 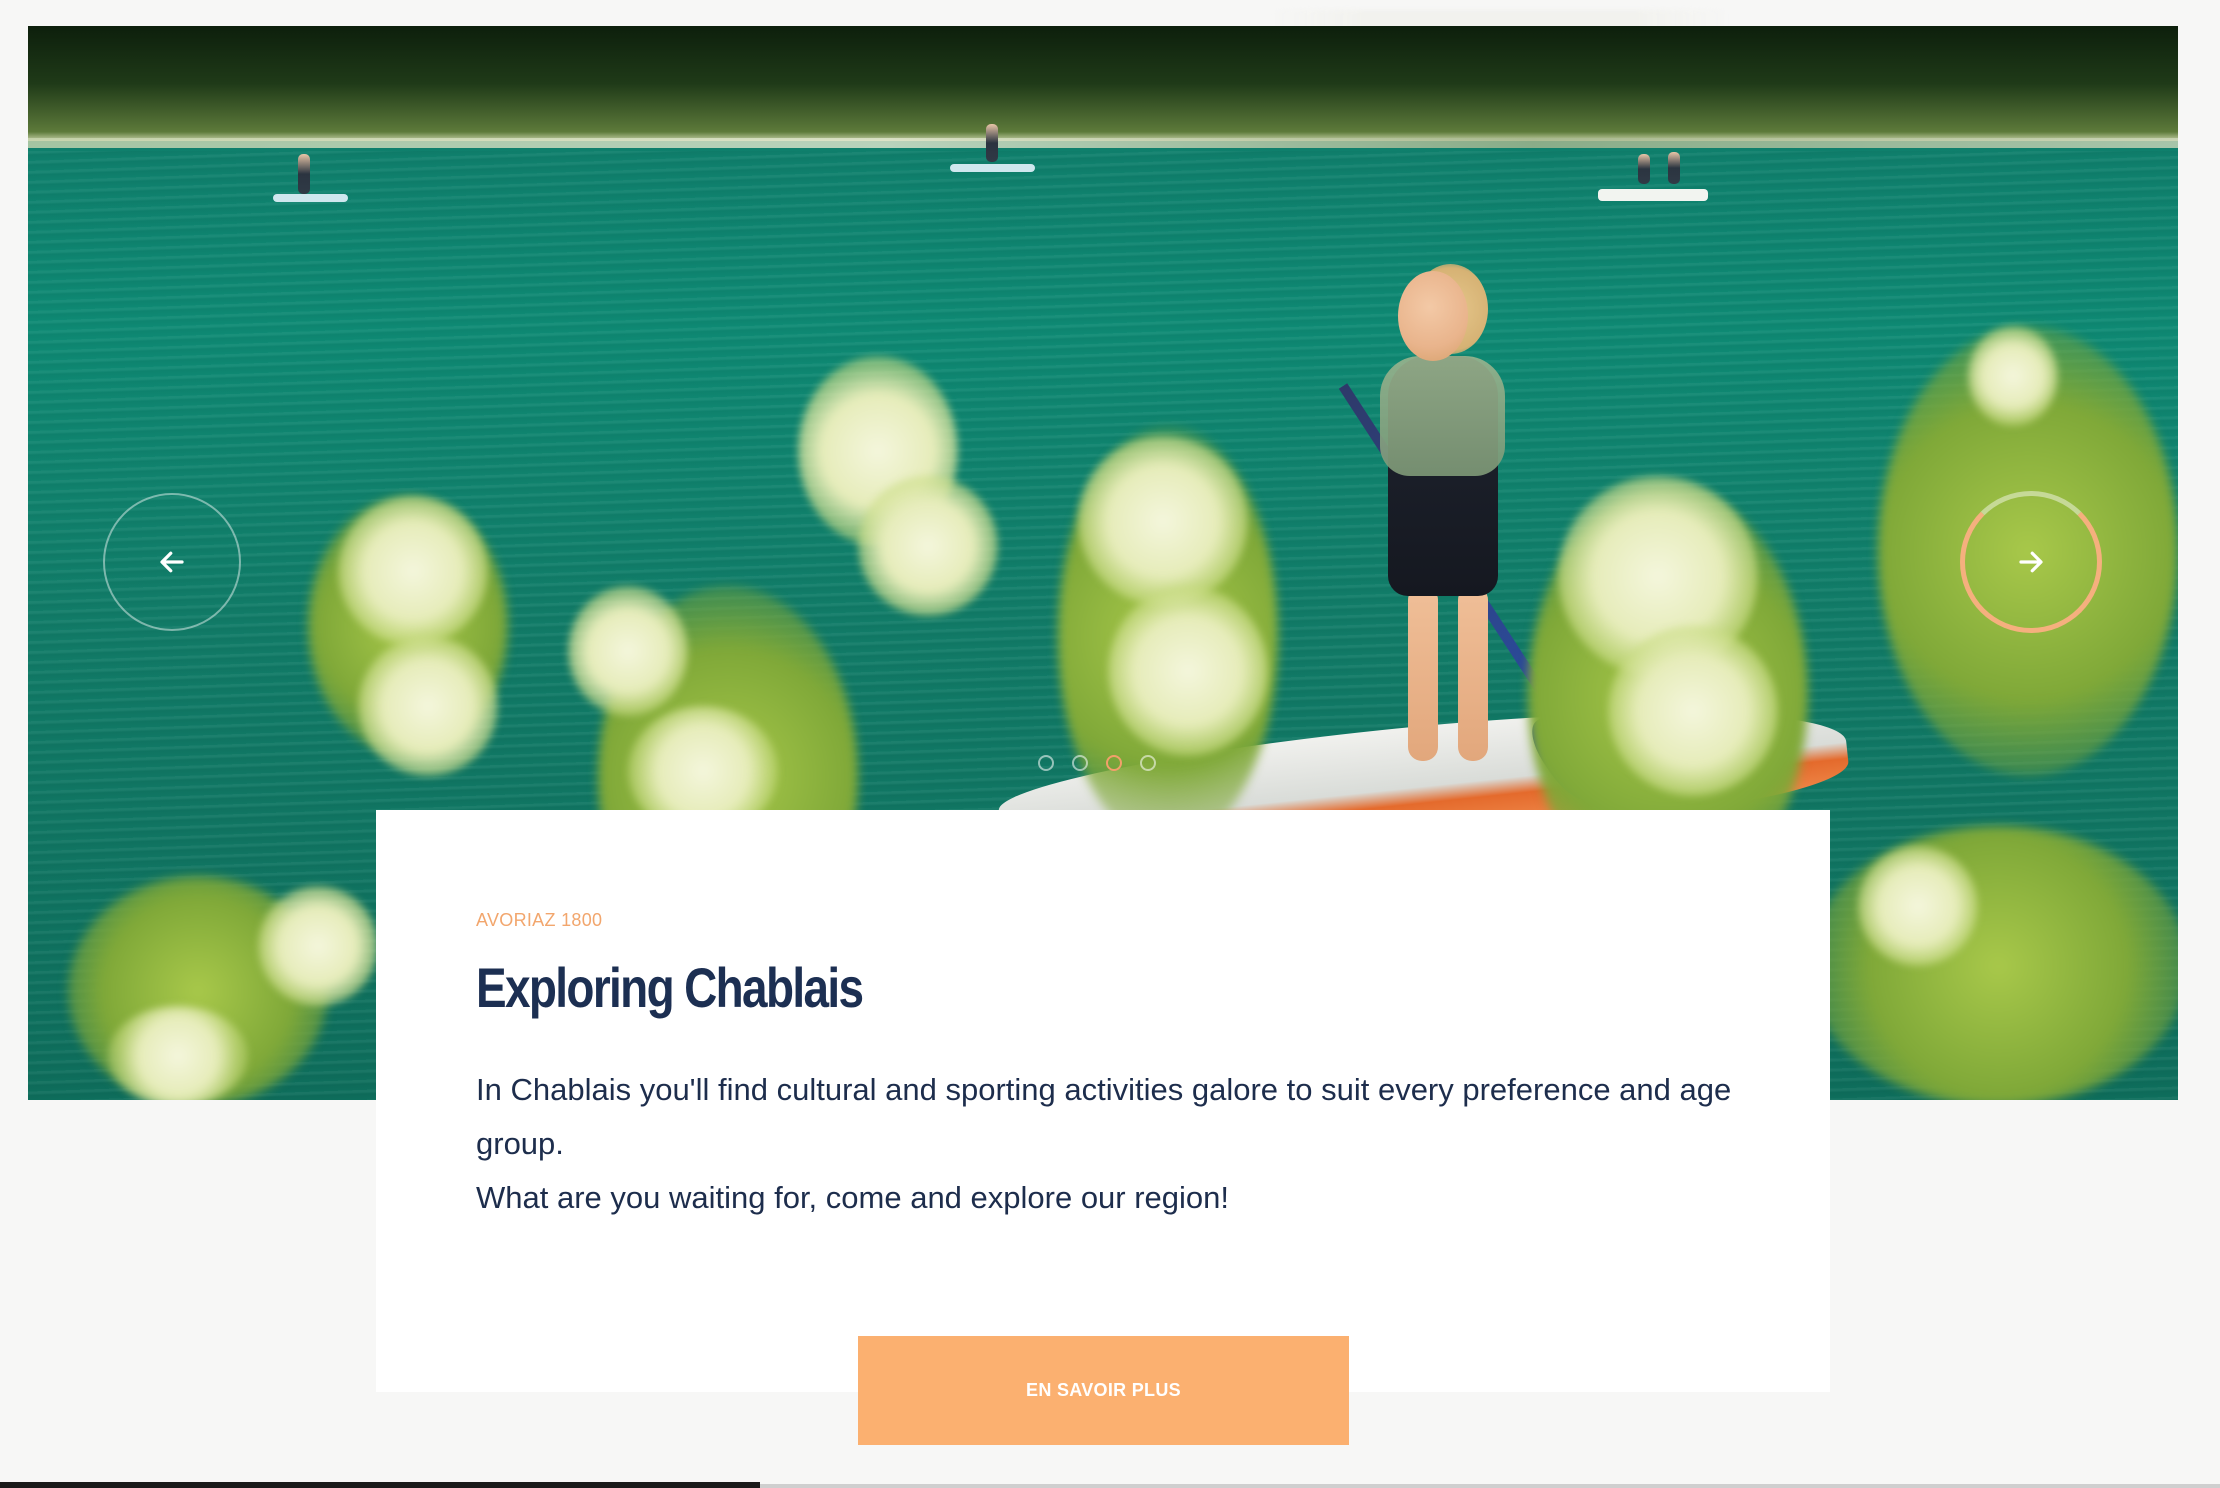 What do you see at coordinates (670, 987) in the screenshot?
I see `card-title: Exploring Chablais` at bounding box center [670, 987].